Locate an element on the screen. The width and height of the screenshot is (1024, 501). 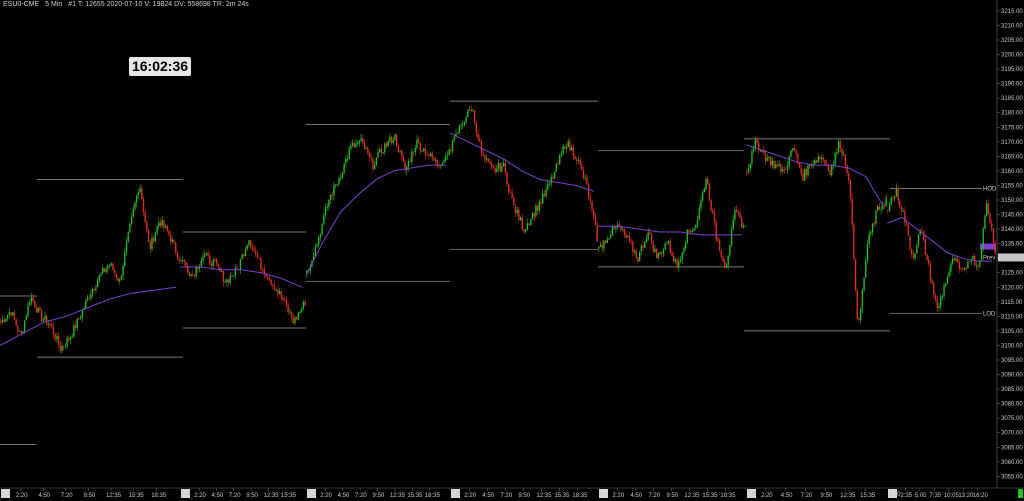
price-tick-label: 3100.00 is located at coordinates (1012, 346).